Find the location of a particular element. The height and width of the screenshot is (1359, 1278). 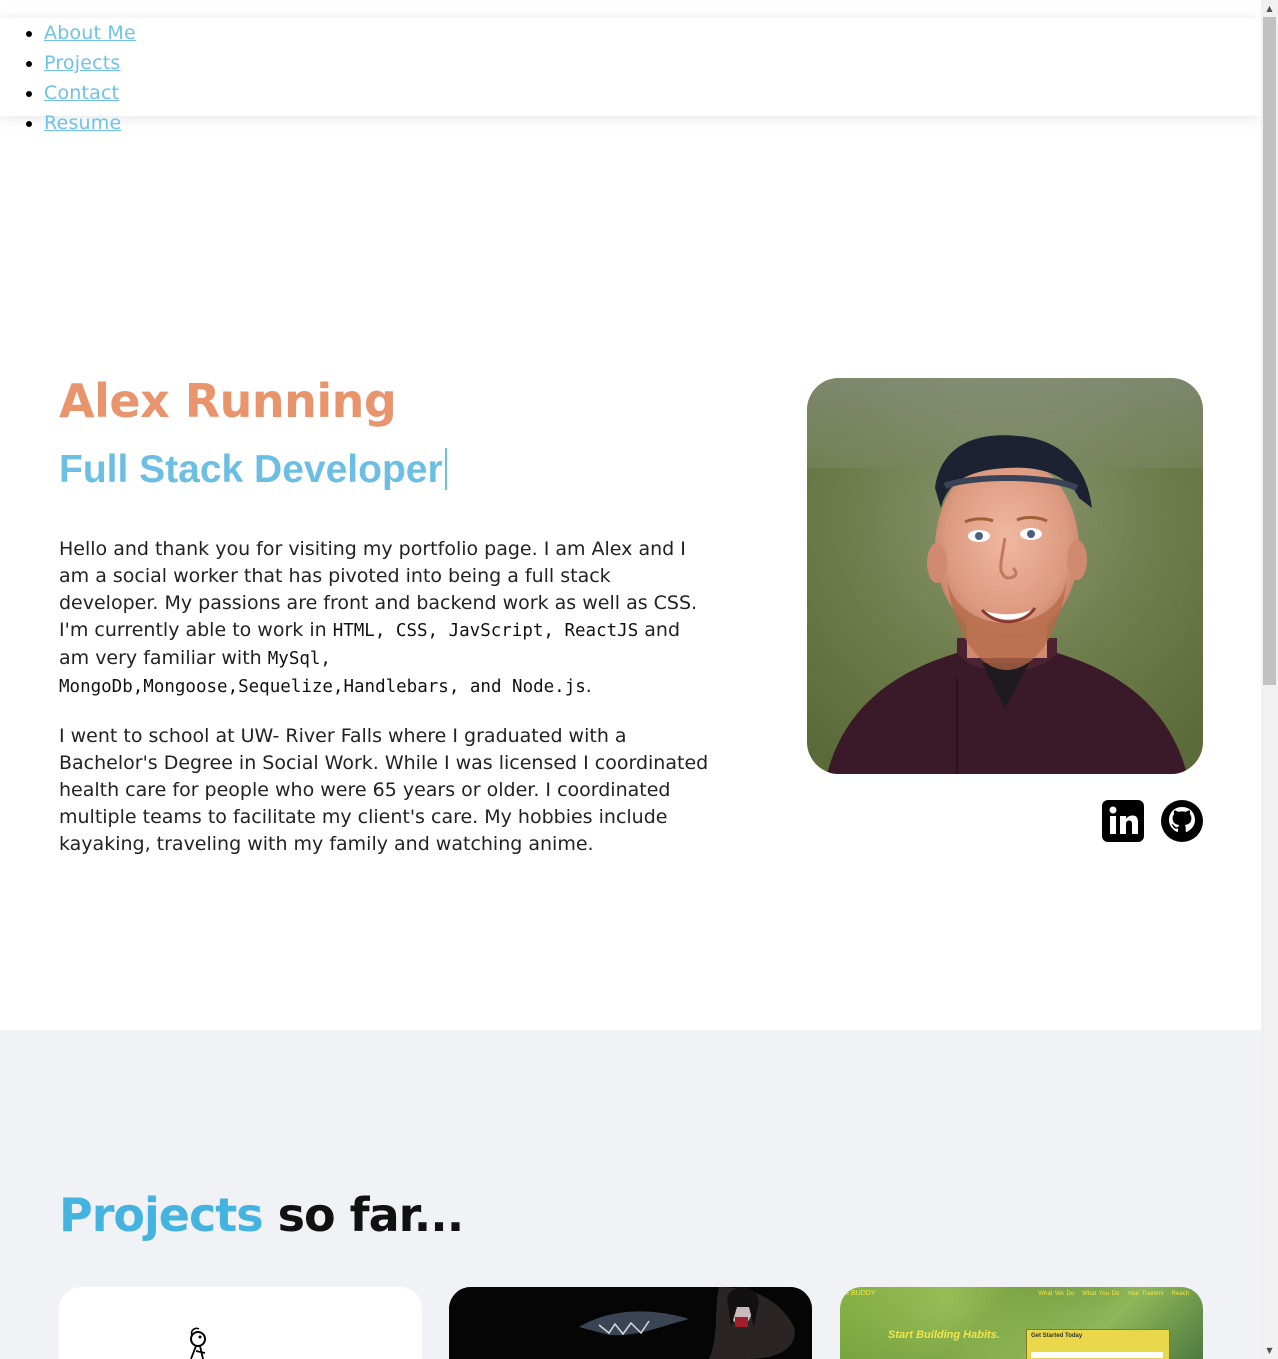

page-scrollbar: ▲ ▼ is located at coordinates (1269, 679).